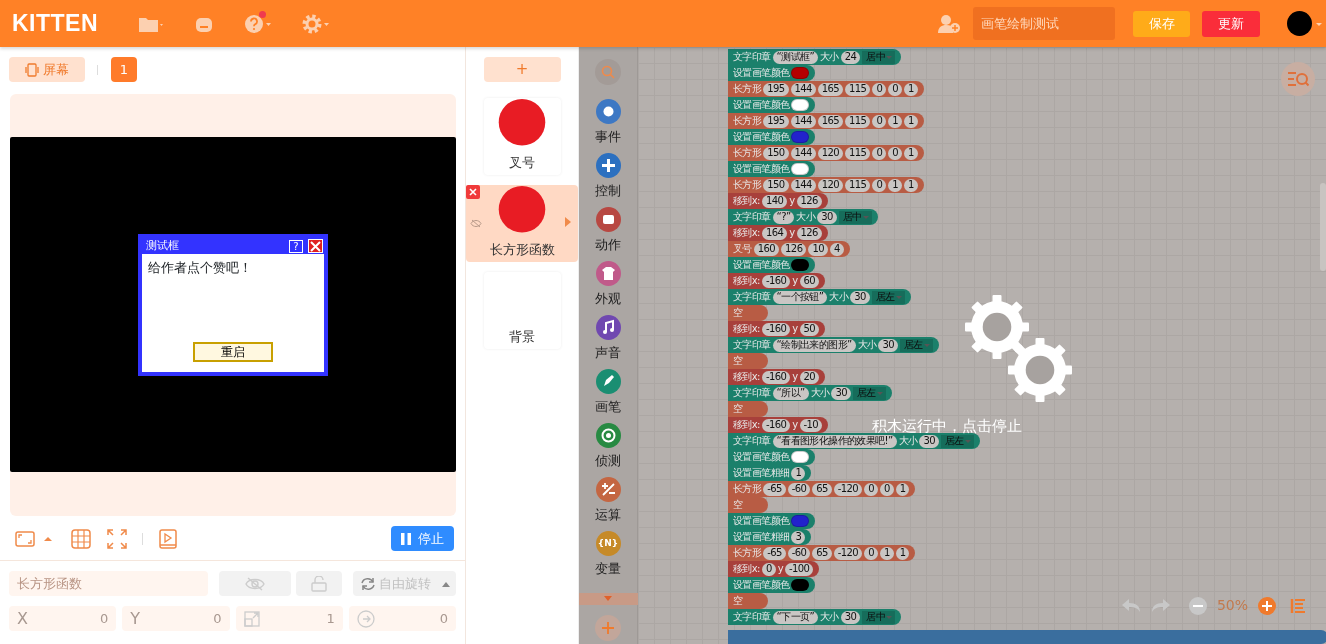 This screenshot has width=1326, height=644. Describe the element at coordinates (1130, 605) in the screenshot. I see `undo-icon` at that location.